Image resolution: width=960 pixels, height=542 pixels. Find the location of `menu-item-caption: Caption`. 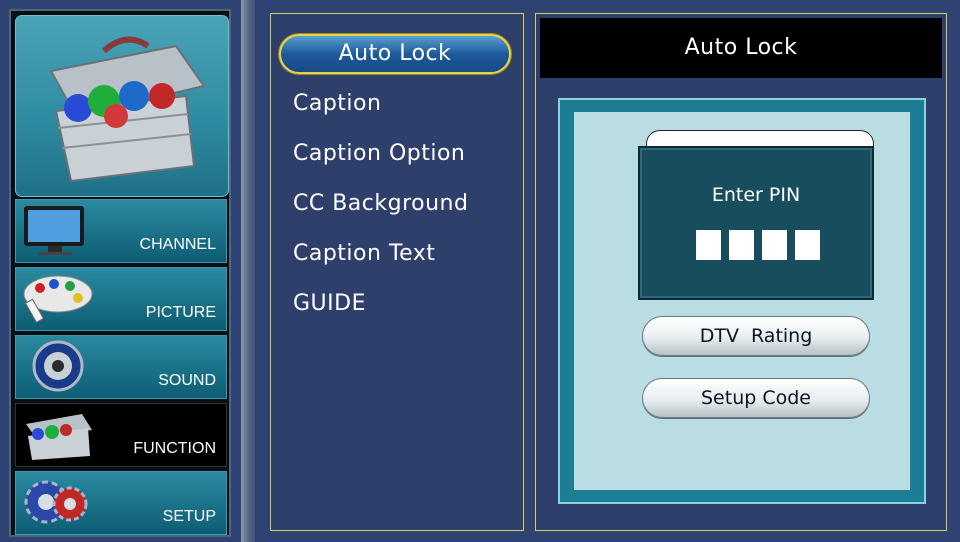

menu-item-caption: Caption is located at coordinates (337, 104).